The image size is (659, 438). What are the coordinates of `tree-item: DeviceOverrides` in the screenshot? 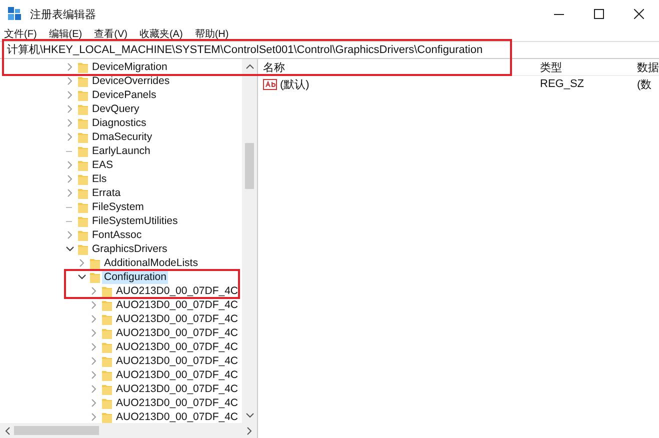 It's located at (131, 81).